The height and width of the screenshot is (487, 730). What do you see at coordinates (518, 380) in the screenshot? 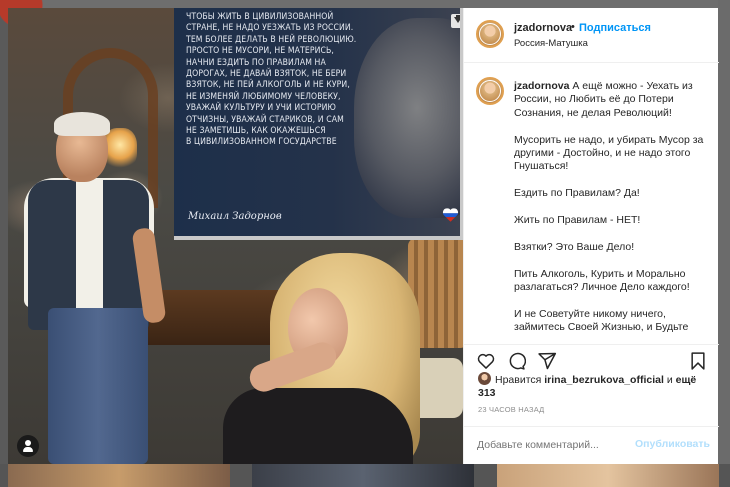
I see `likes-prefix: Нравится` at bounding box center [518, 380].